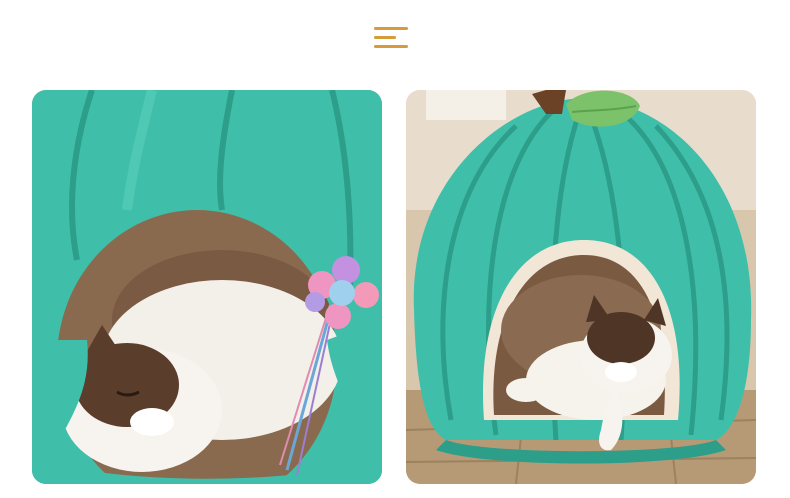 The image size is (790, 498). What do you see at coordinates (385, 37) in the screenshot?
I see `menu-icon-bar-middle` at bounding box center [385, 37].